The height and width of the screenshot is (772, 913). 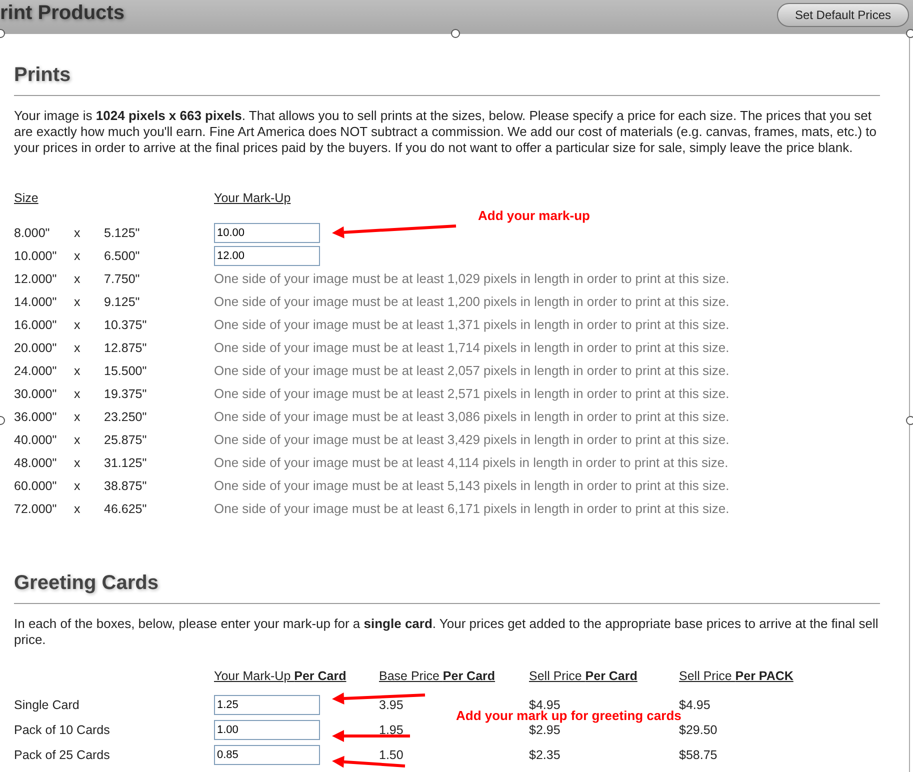 What do you see at coordinates (125, 463) in the screenshot?
I see `size-height: 31.125"` at bounding box center [125, 463].